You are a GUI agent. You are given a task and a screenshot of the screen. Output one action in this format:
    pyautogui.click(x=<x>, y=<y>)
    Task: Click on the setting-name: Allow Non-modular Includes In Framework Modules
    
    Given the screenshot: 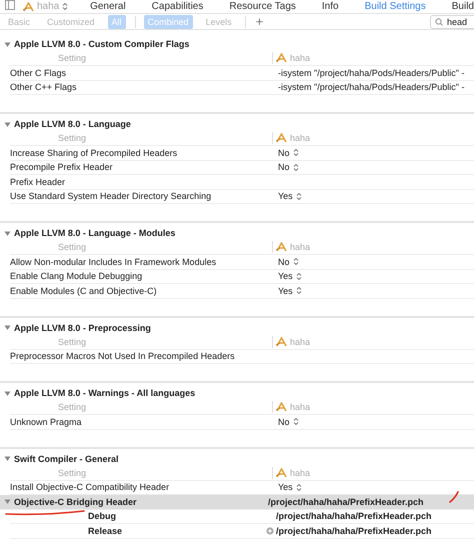 What is the action you would take?
    pyautogui.click(x=113, y=261)
    